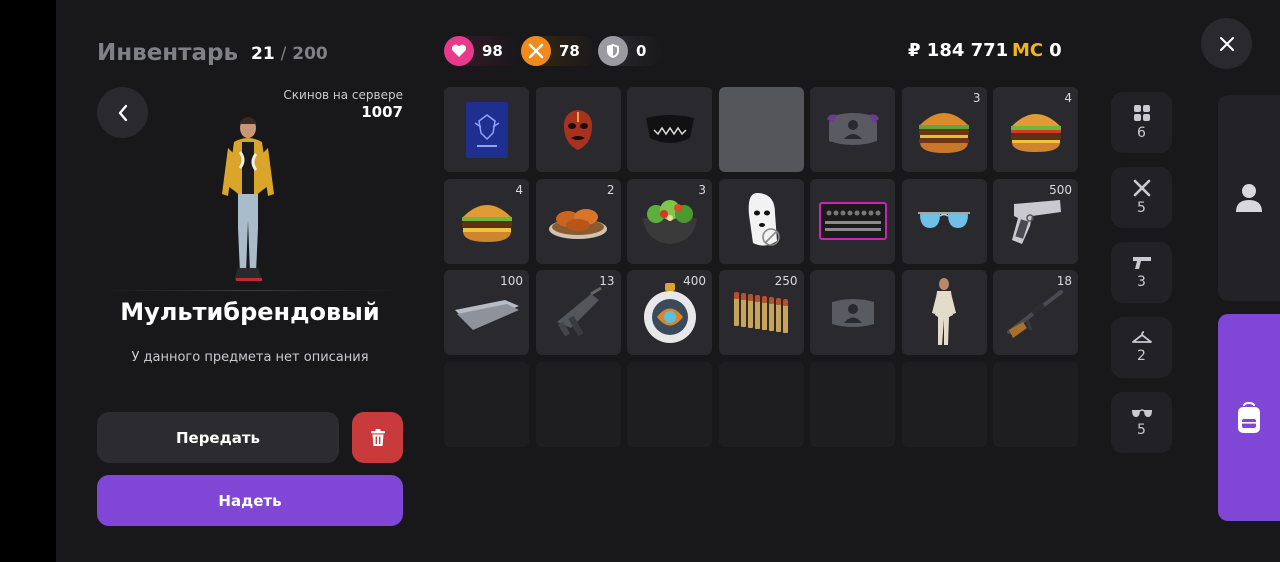 The image size is (1280, 562). I want to click on delete-button, so click(377, 437).